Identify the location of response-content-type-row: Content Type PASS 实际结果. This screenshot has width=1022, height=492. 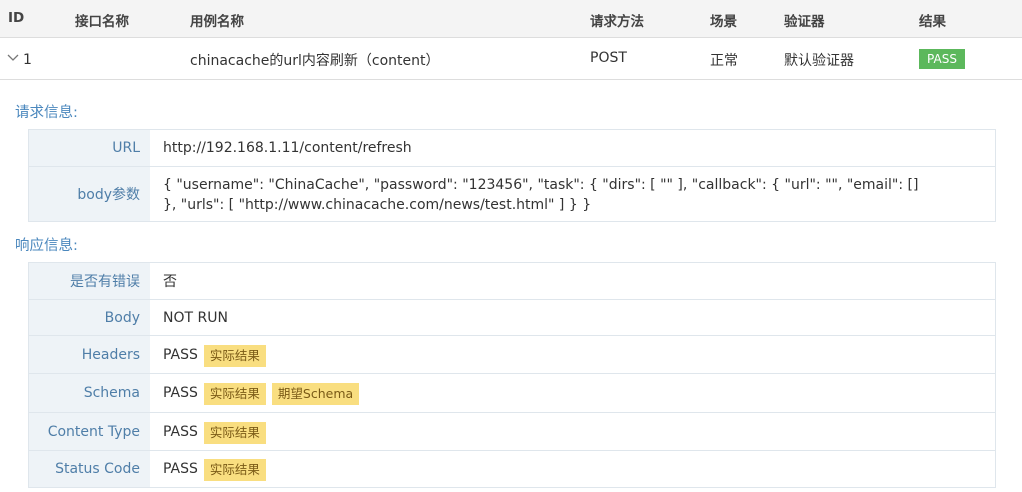
(512, 431).